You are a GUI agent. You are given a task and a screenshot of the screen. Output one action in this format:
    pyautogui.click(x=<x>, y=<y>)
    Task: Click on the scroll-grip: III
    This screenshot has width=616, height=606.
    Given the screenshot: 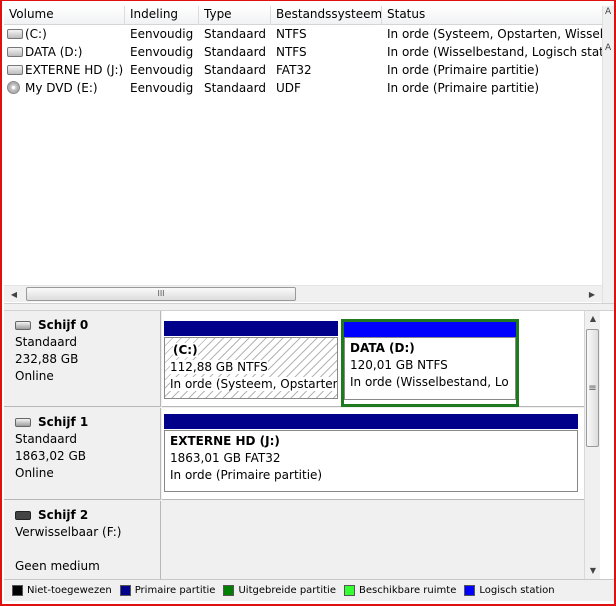 What is the action you would take?
    pyautogui.click(x=161, y=293)
    